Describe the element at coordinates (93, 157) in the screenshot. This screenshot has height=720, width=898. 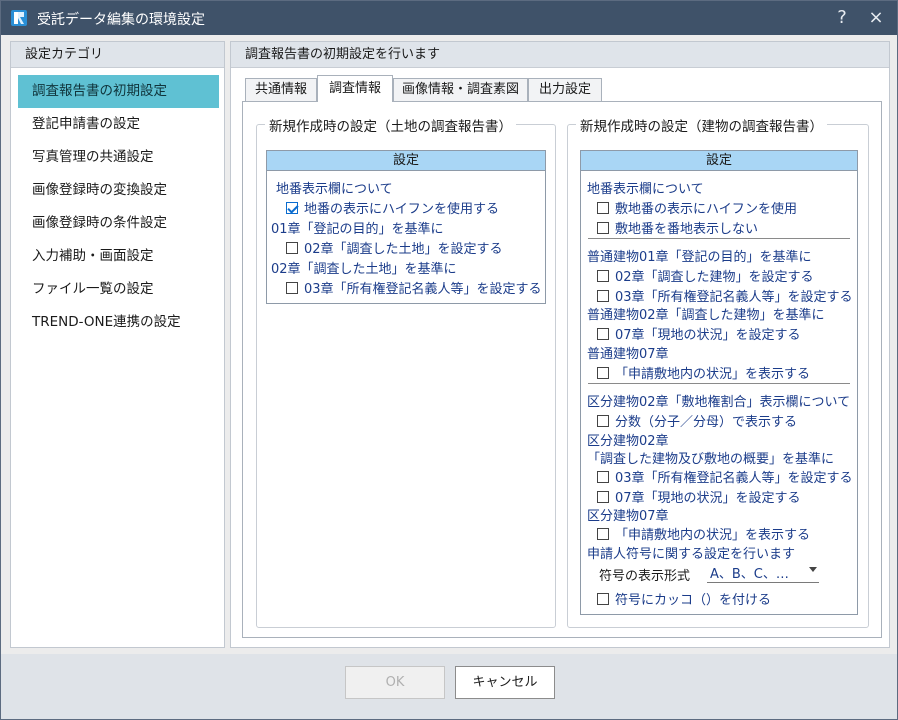
I see `category-label: 写真管理の共通設定` at that location.